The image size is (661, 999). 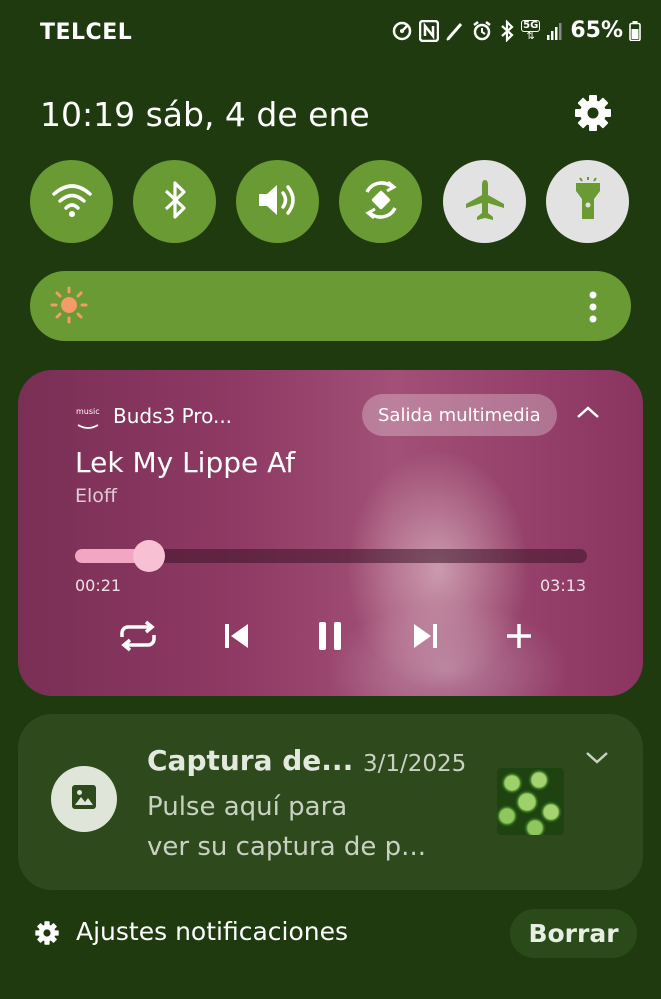 I want to click on pen-icon, so click(x=455, y=31).